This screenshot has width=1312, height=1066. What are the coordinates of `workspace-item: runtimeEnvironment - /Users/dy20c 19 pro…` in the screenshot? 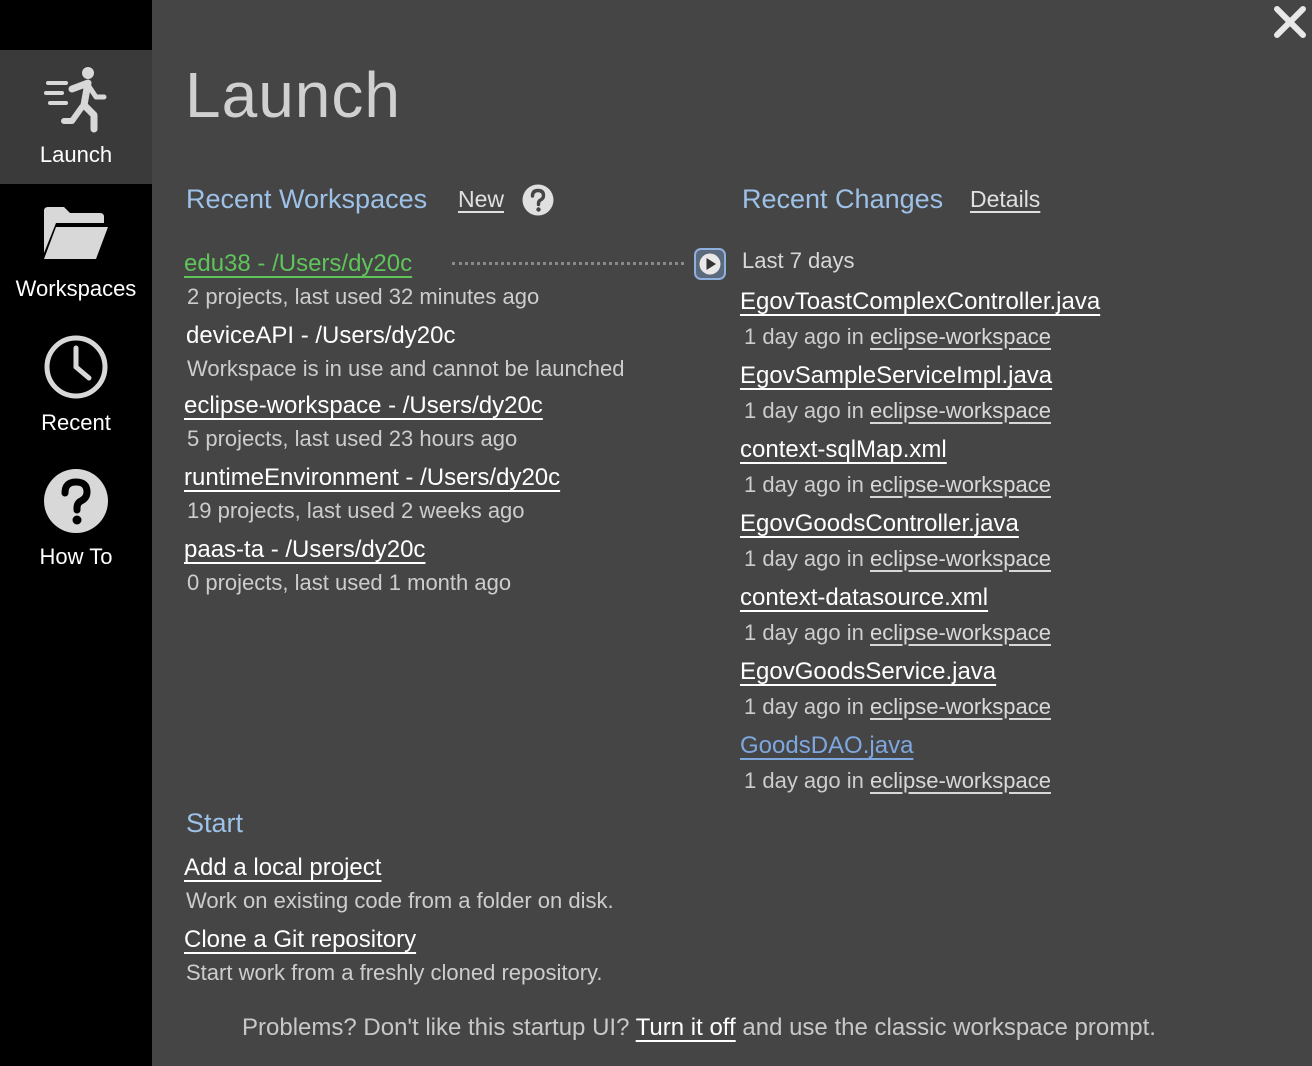 It's located at (372, 494).